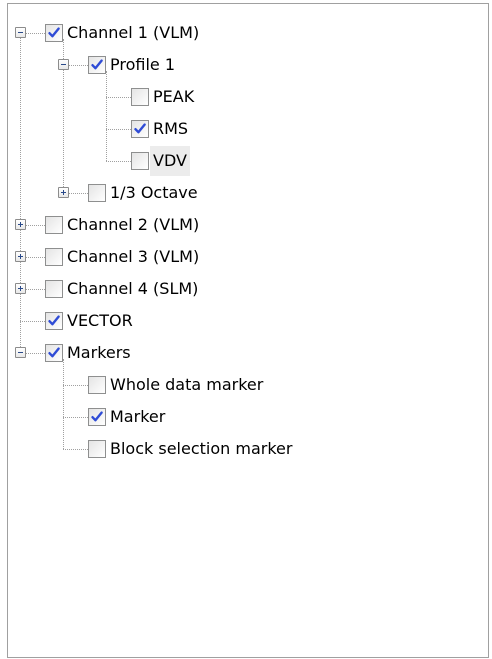  I want to click on tree-item: 1/3 Octave, so click(243, 193).